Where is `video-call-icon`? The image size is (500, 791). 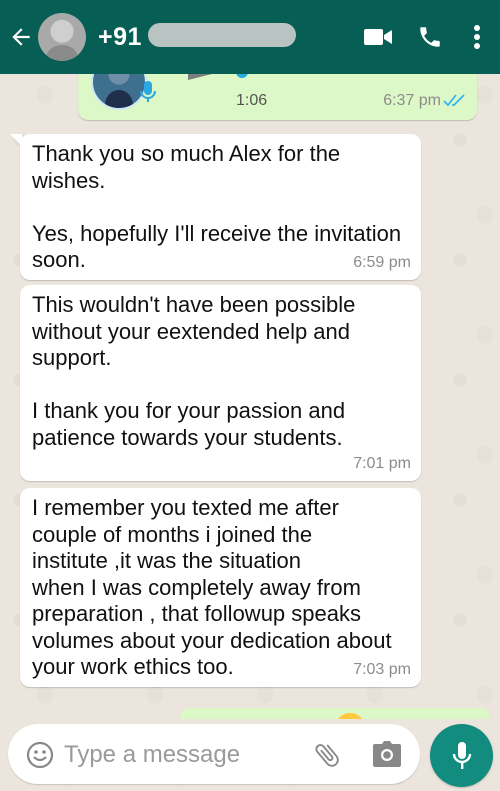 video-call-icon is located at coordinates (378, 37).